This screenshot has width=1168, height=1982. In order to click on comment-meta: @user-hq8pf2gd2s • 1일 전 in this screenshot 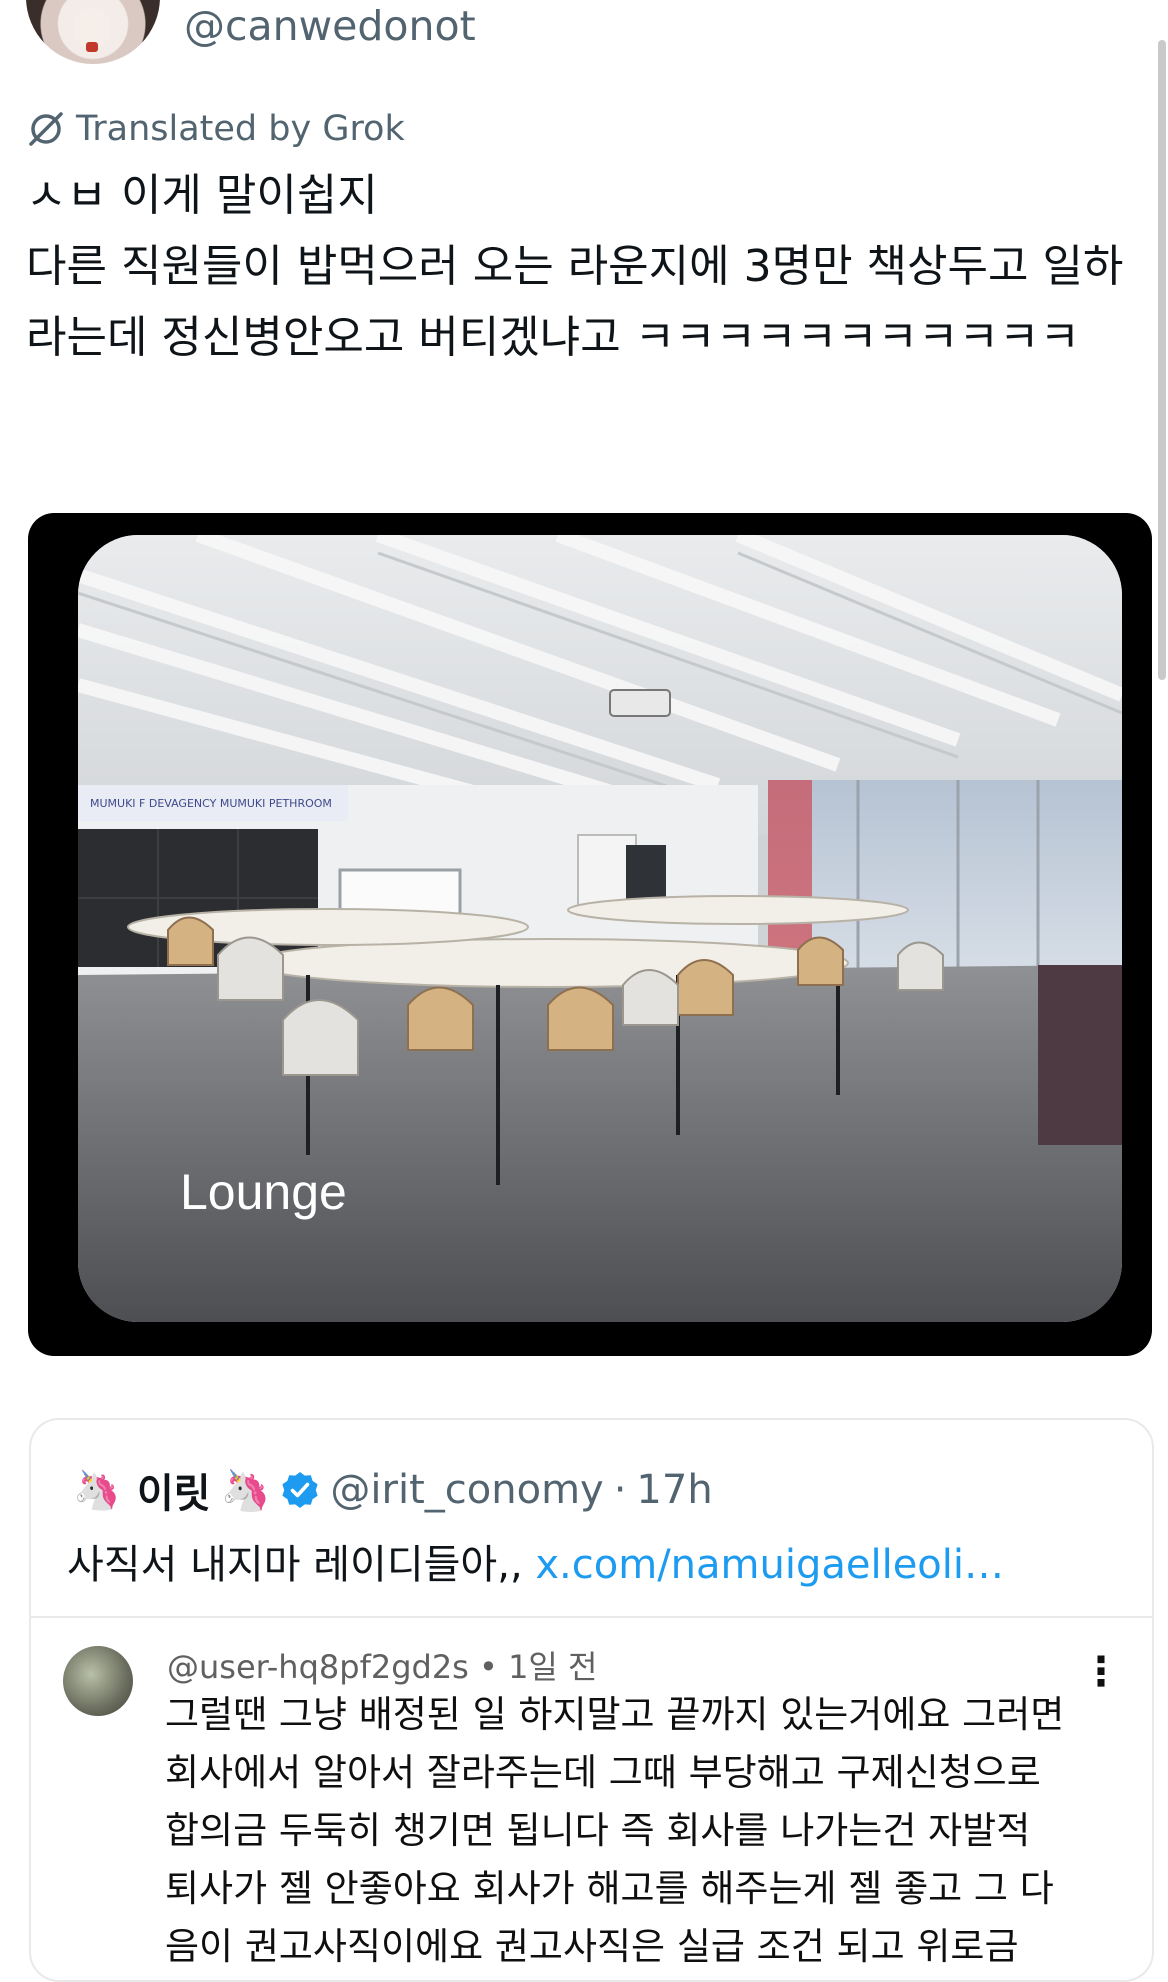, I will do `click(382, 1665)`.